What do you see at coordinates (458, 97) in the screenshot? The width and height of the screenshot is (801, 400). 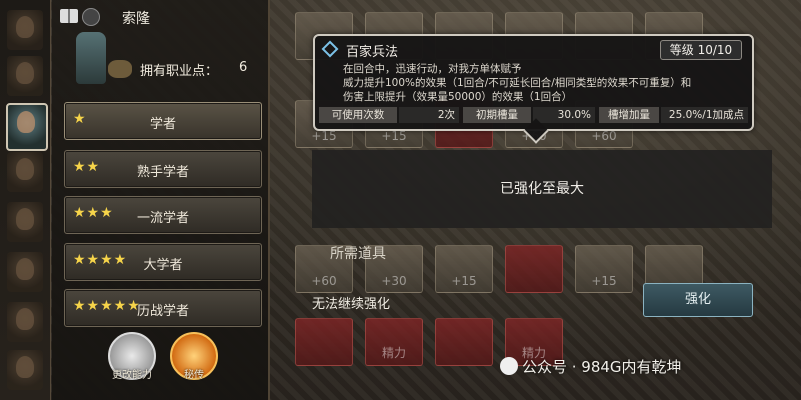 I see `desc-line: 伤害上限提升（效果量50000）的效果（1回合）` at bounding box center [458, 97].